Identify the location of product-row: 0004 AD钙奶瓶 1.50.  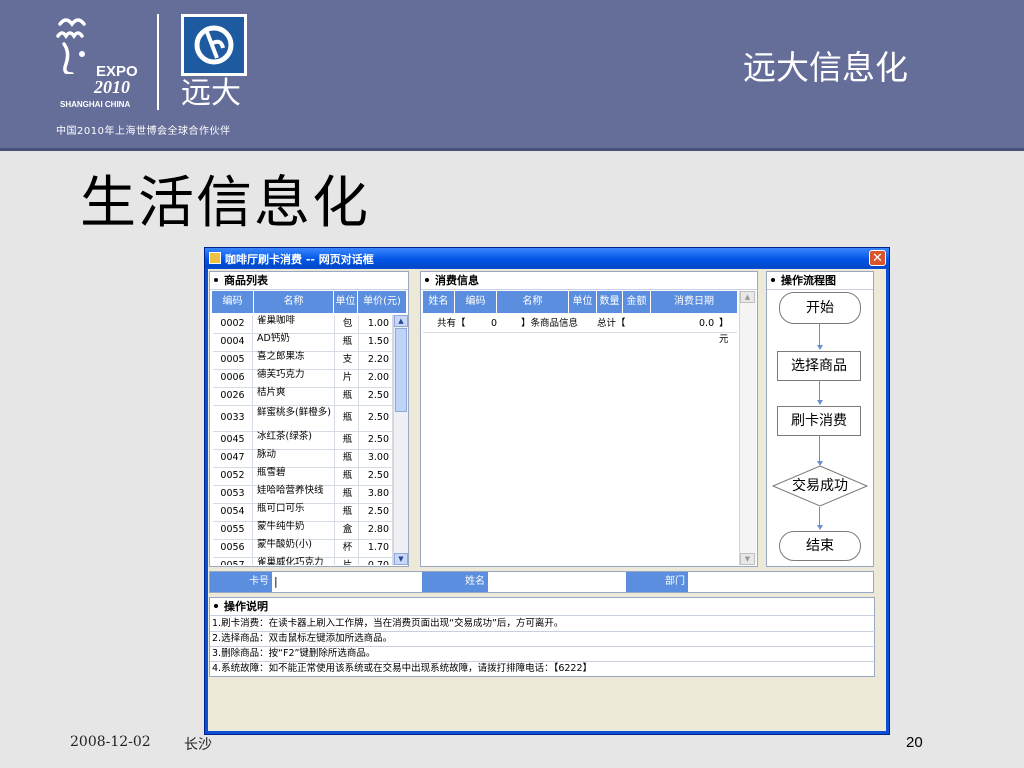
(303, 342).